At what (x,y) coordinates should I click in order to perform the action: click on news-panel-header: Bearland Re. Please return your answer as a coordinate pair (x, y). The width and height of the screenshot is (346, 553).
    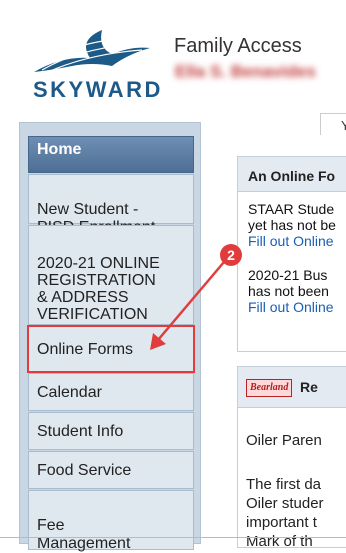
    Looking at the image, I should click on (292, 387).